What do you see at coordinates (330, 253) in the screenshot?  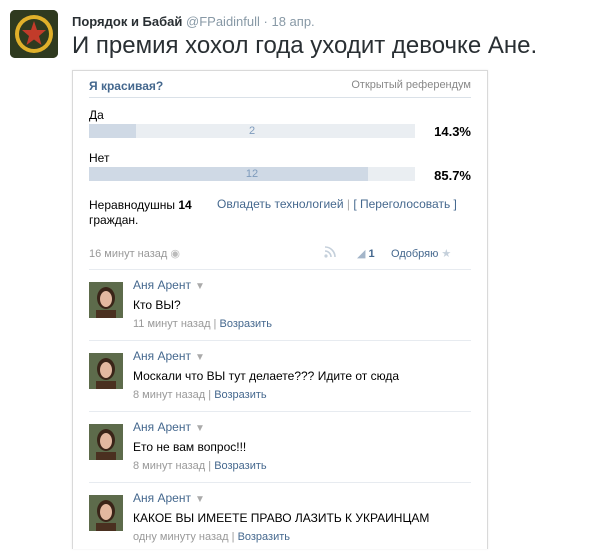 I see `rss-icon` at bounding box center [330, 253].